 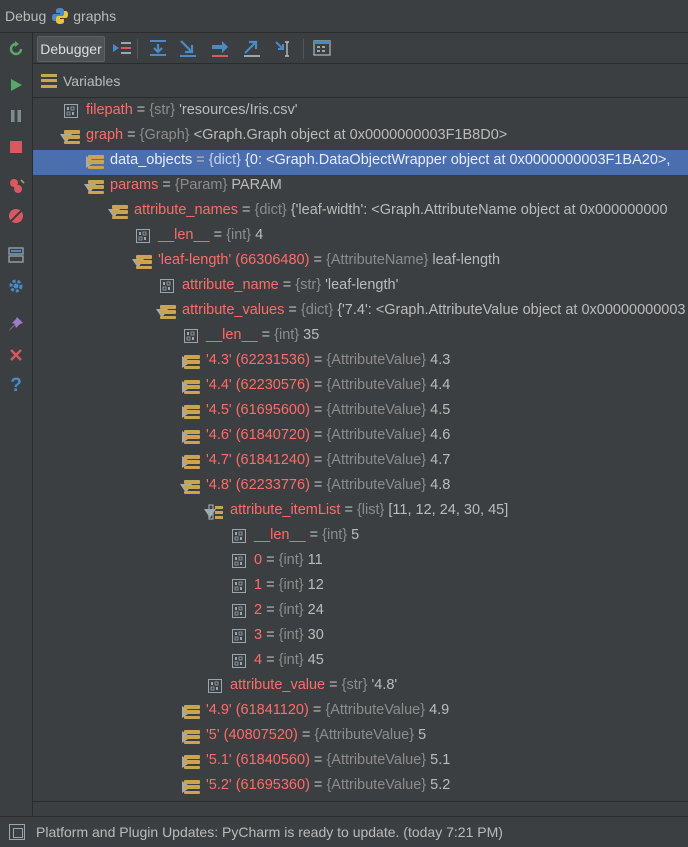 What do you see at coordinates (16, 385) in the screenshot?
I see `help-icon: ?` at bounding box center [16, 385].